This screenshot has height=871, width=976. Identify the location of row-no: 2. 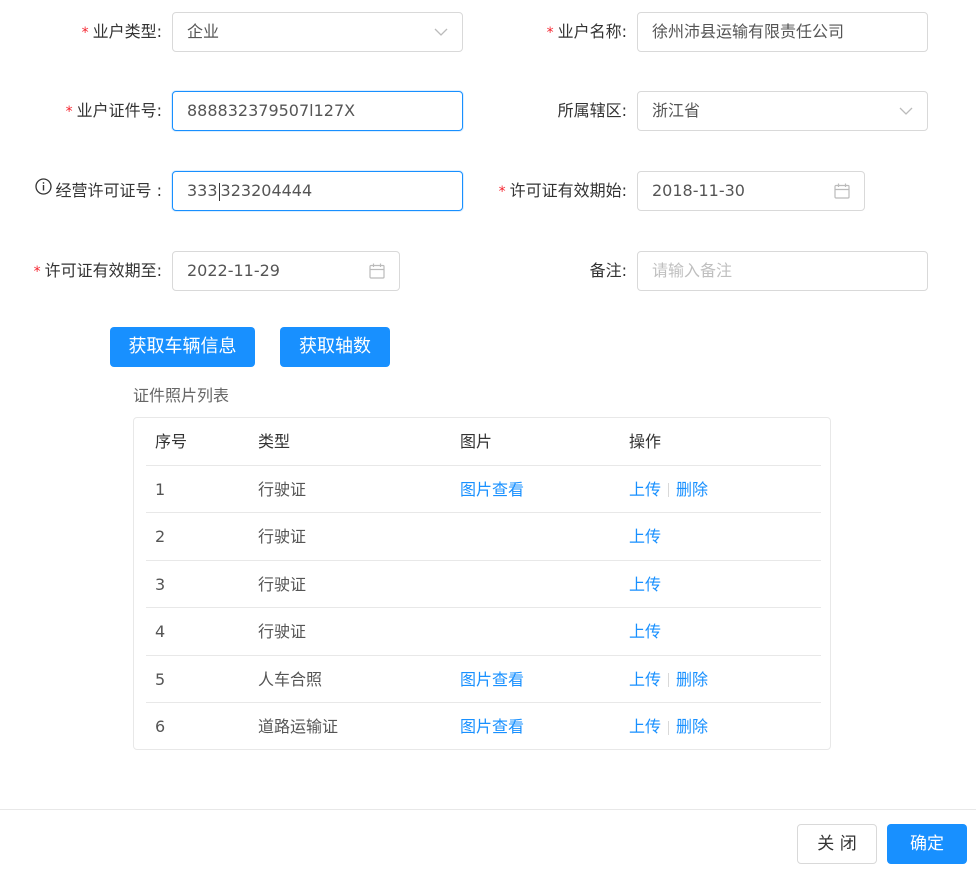
(160, 536).